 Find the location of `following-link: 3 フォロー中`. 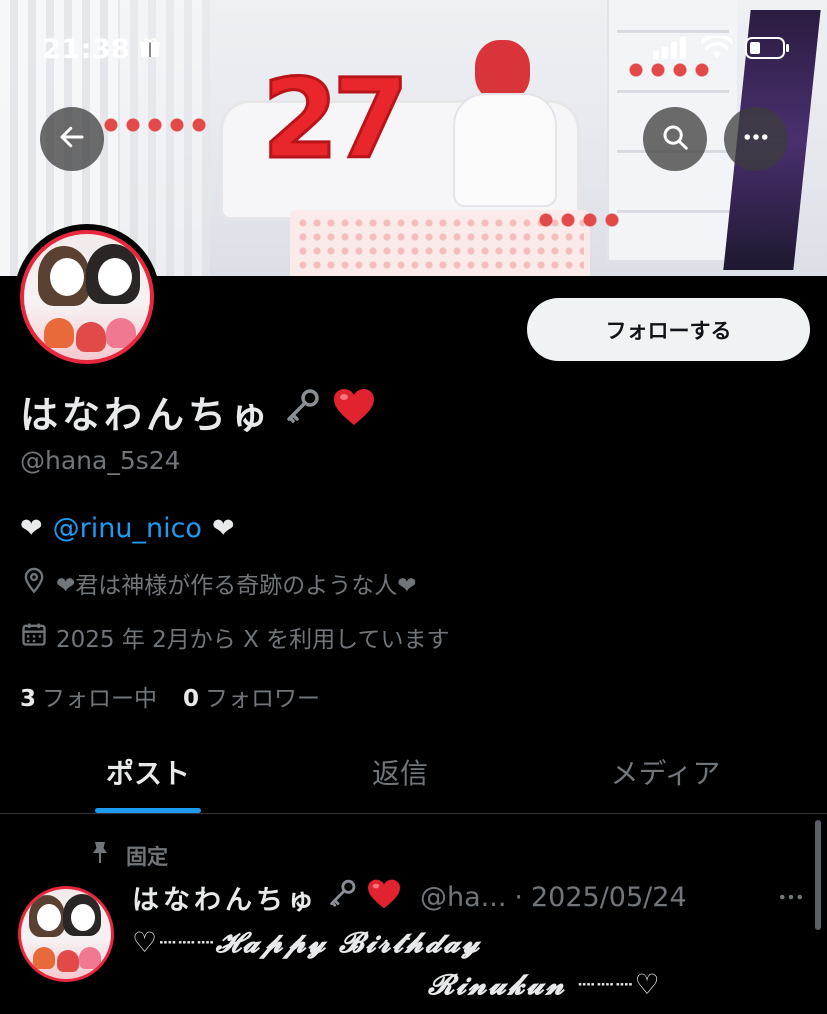

following-link: 3 フォロー中 is located at coordinates (88, 696).